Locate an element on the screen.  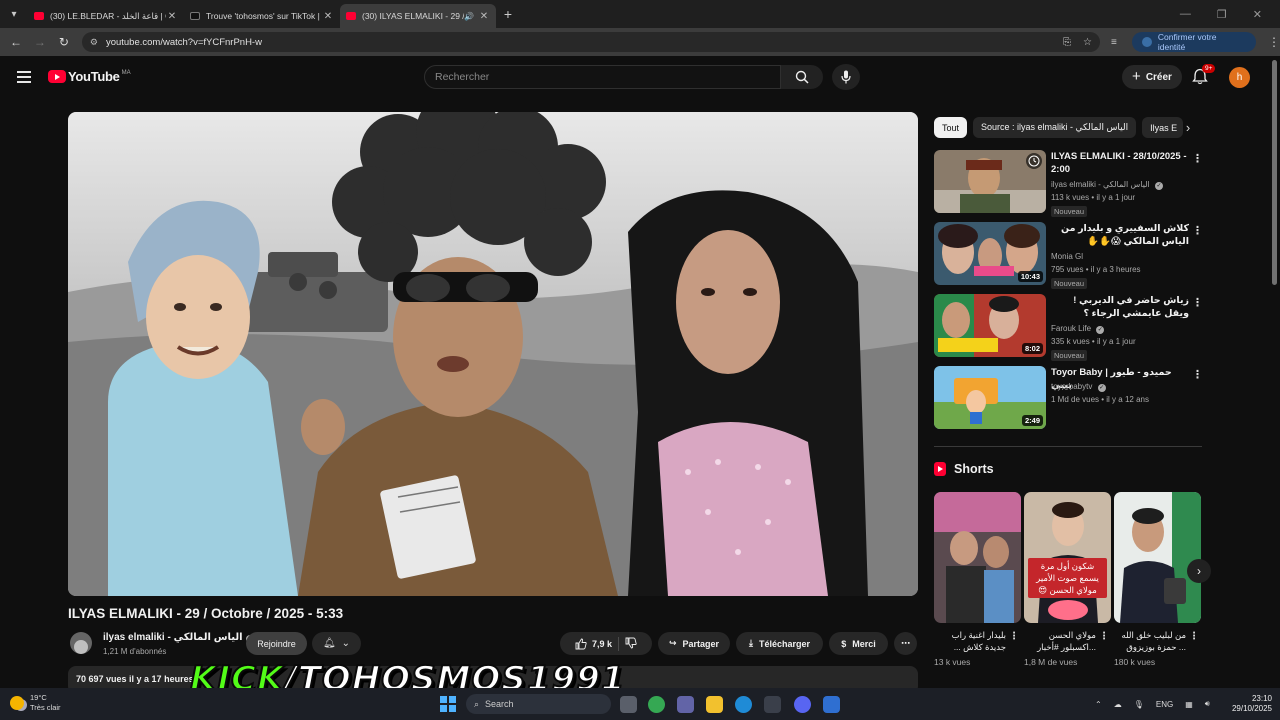
tab-title: (30) LE.BLEDAR - قاعة الخلد | Offi is located at coordinates (108, 15).